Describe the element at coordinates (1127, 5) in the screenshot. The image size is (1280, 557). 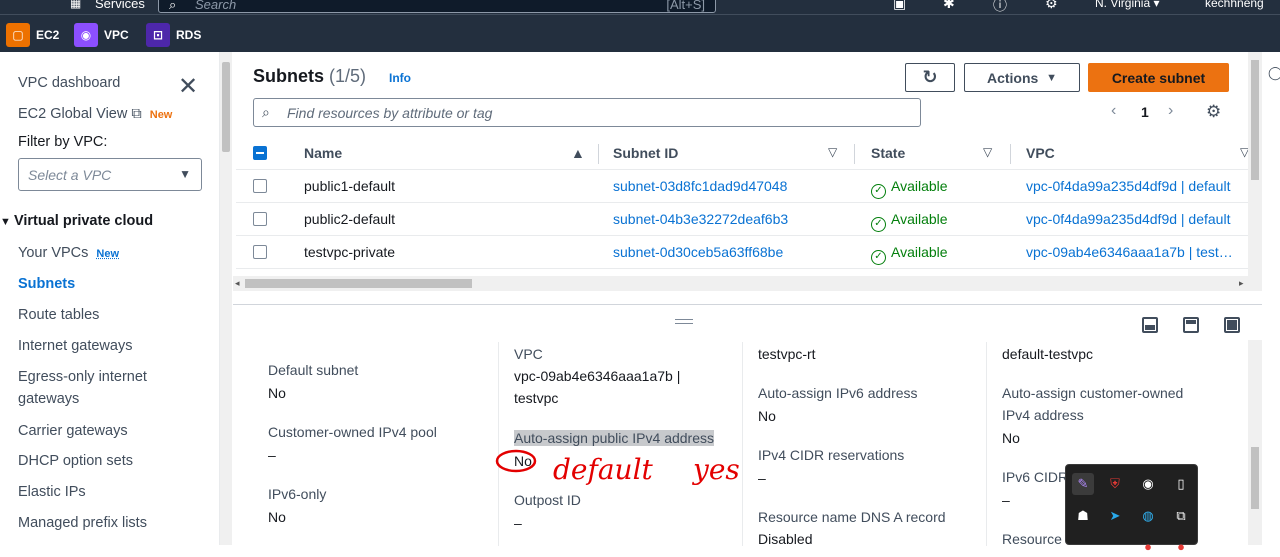
I see `region-selector: N. Virginia ▾` at that location.